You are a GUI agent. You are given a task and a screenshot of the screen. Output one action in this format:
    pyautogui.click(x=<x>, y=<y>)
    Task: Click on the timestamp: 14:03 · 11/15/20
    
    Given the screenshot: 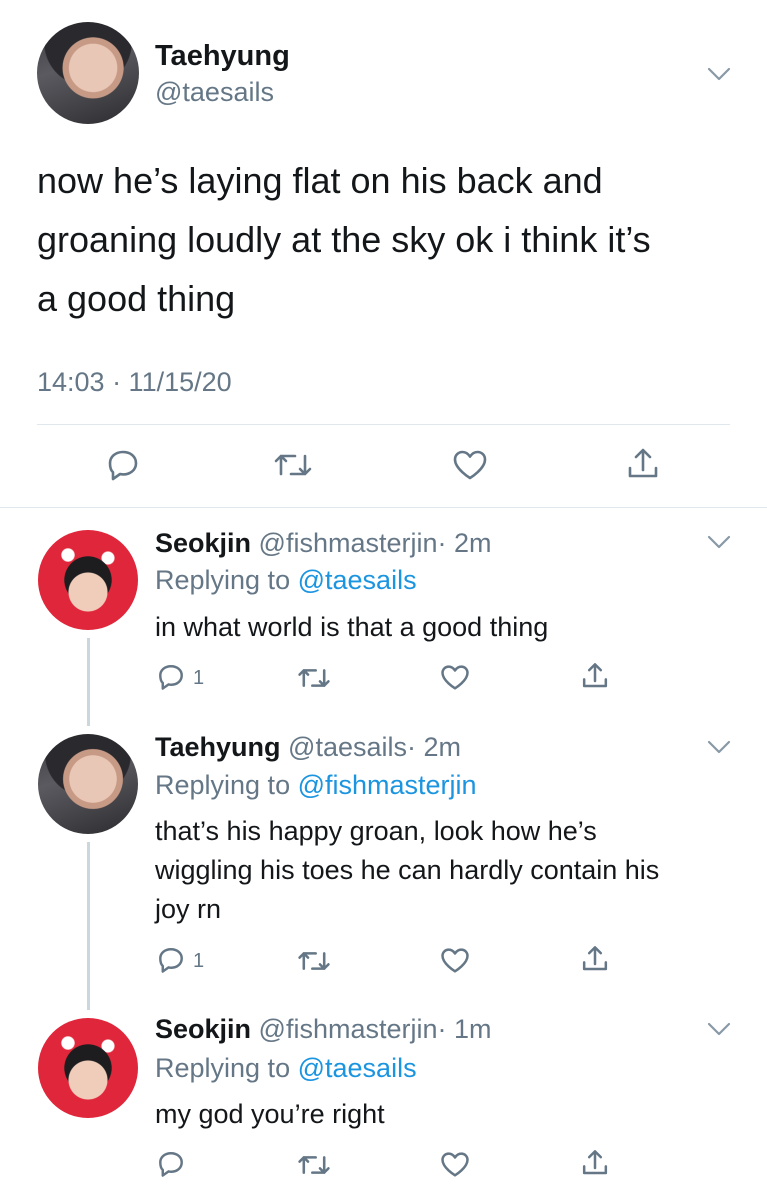 What is the action you would take?
    pyautogui.click(x=134, y=382)
    